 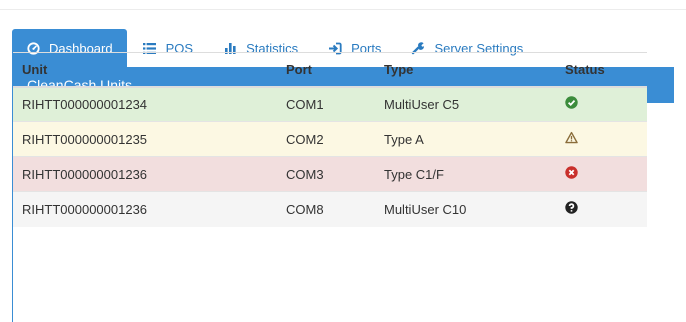 What do you see at coordinates (571, 172) in the screenshot?
I see `times-circle-icon` at bounding box center [571, 172].